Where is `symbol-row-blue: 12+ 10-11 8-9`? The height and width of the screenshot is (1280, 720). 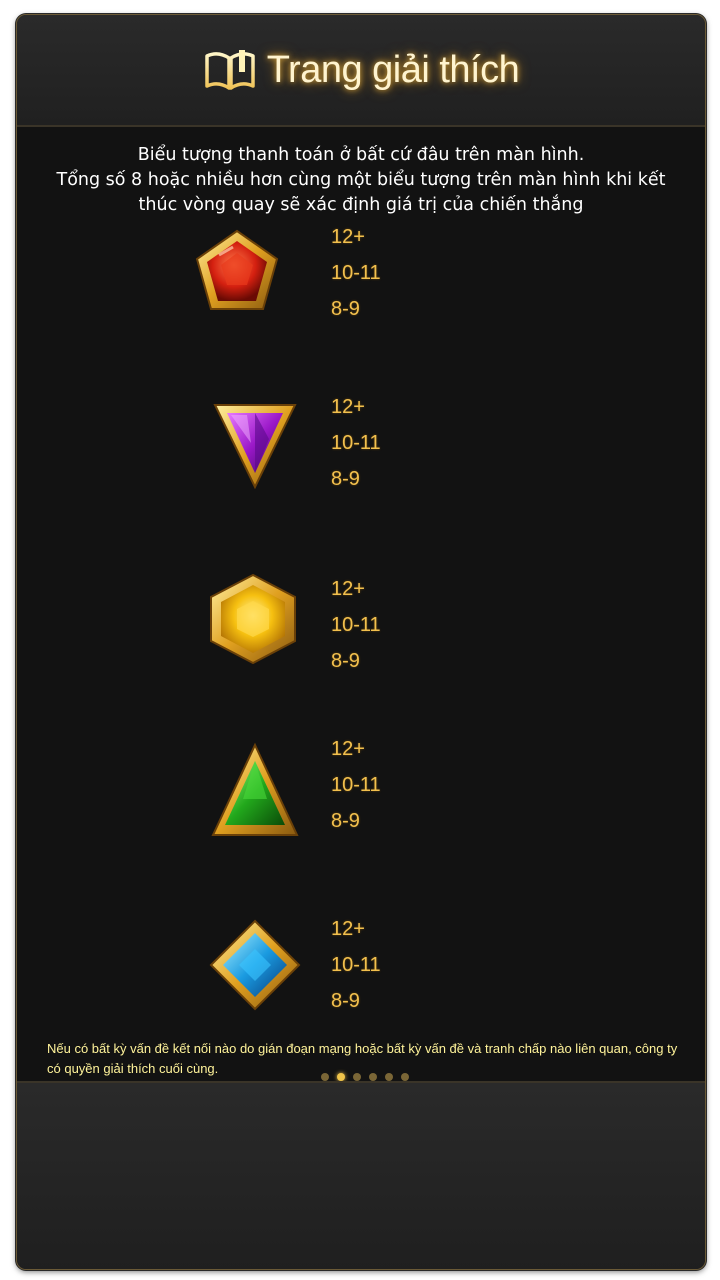 symbol-row-blue: 12+ 10-11 8-9 is located at coordinates (361, 977).